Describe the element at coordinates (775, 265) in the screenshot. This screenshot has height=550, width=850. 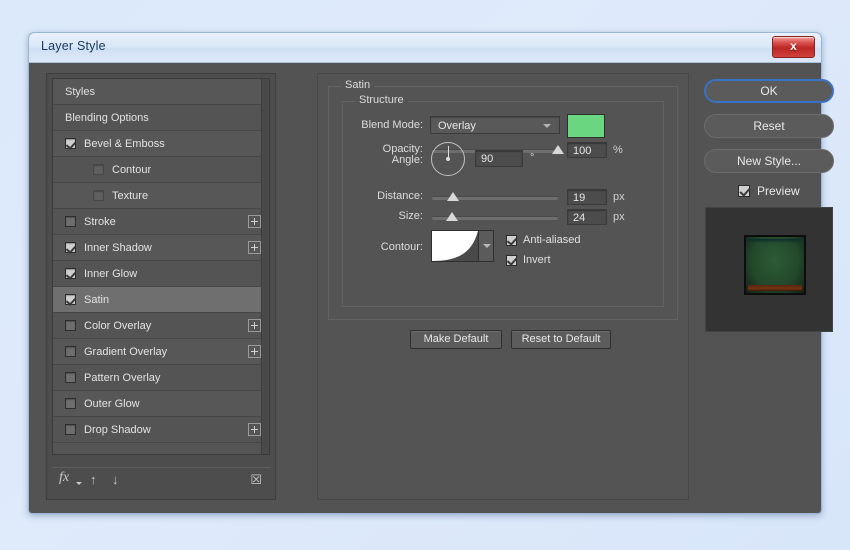
I see `preview-thumbnail` at that location.